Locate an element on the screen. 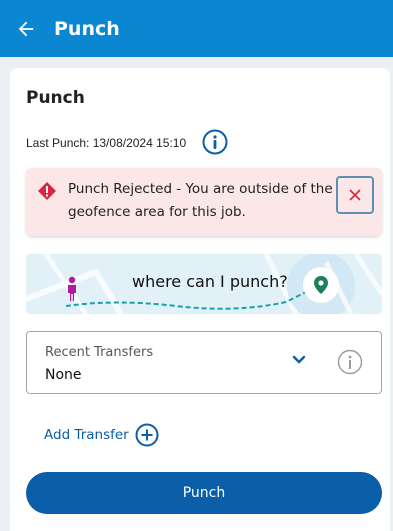 This screenshot has height=531, width=393. plus-circle-icon is located at coordinates (147, 435).